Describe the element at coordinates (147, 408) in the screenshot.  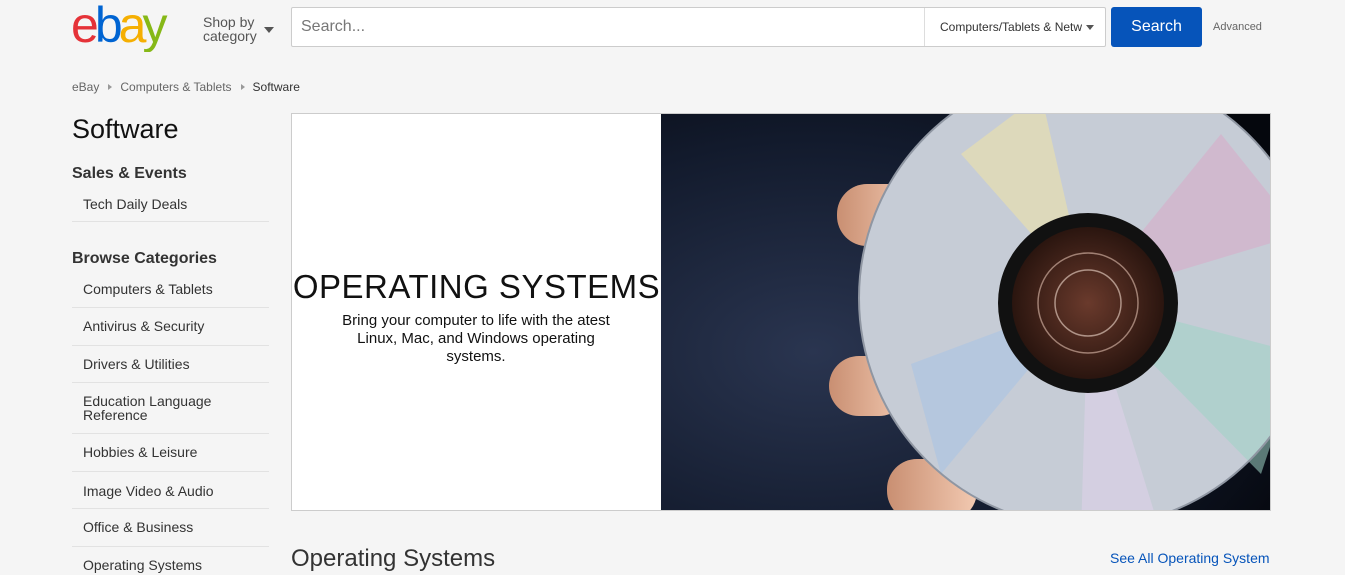
I see `sidebar-item-label: Education Language Reference` at that location.